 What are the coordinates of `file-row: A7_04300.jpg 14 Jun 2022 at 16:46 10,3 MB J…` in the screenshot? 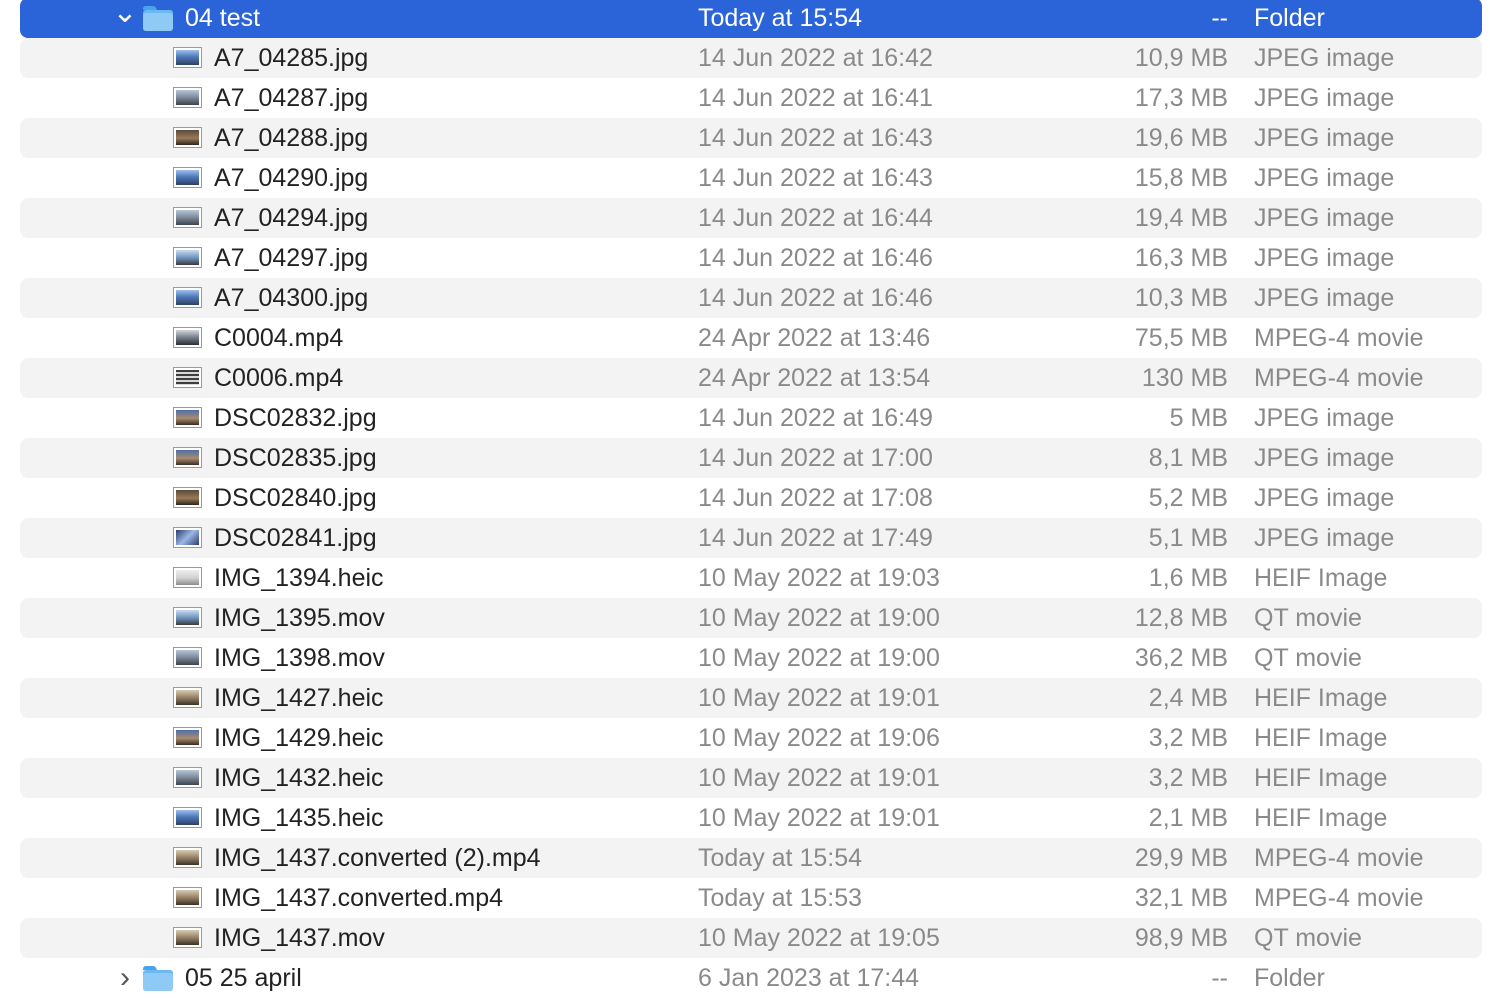 It's located at (751, 298).